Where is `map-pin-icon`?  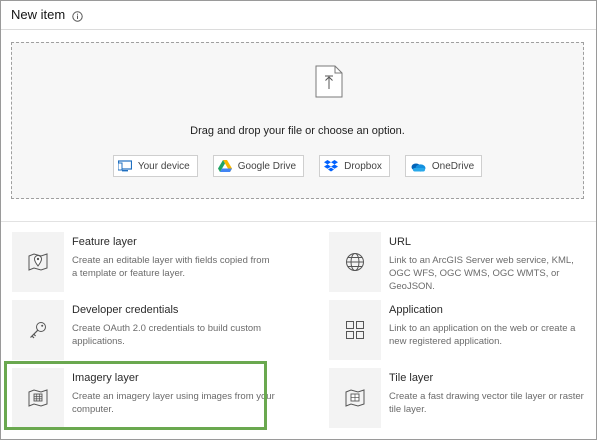 map-pin-icon is located at coordinates (38, 262).